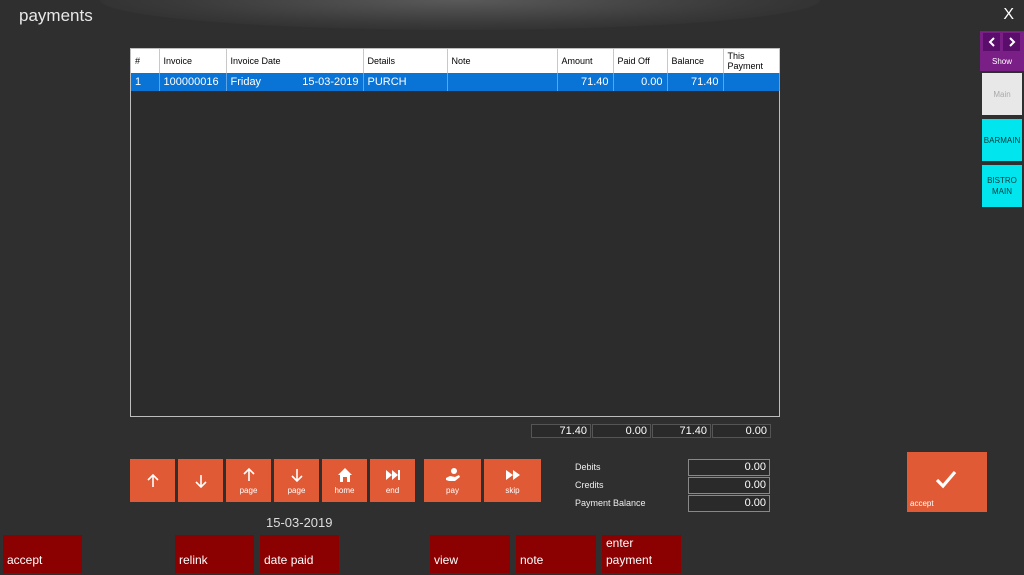 This screenshot has height=575, width=1024. I want to click on home-icon, so click(344, 474).